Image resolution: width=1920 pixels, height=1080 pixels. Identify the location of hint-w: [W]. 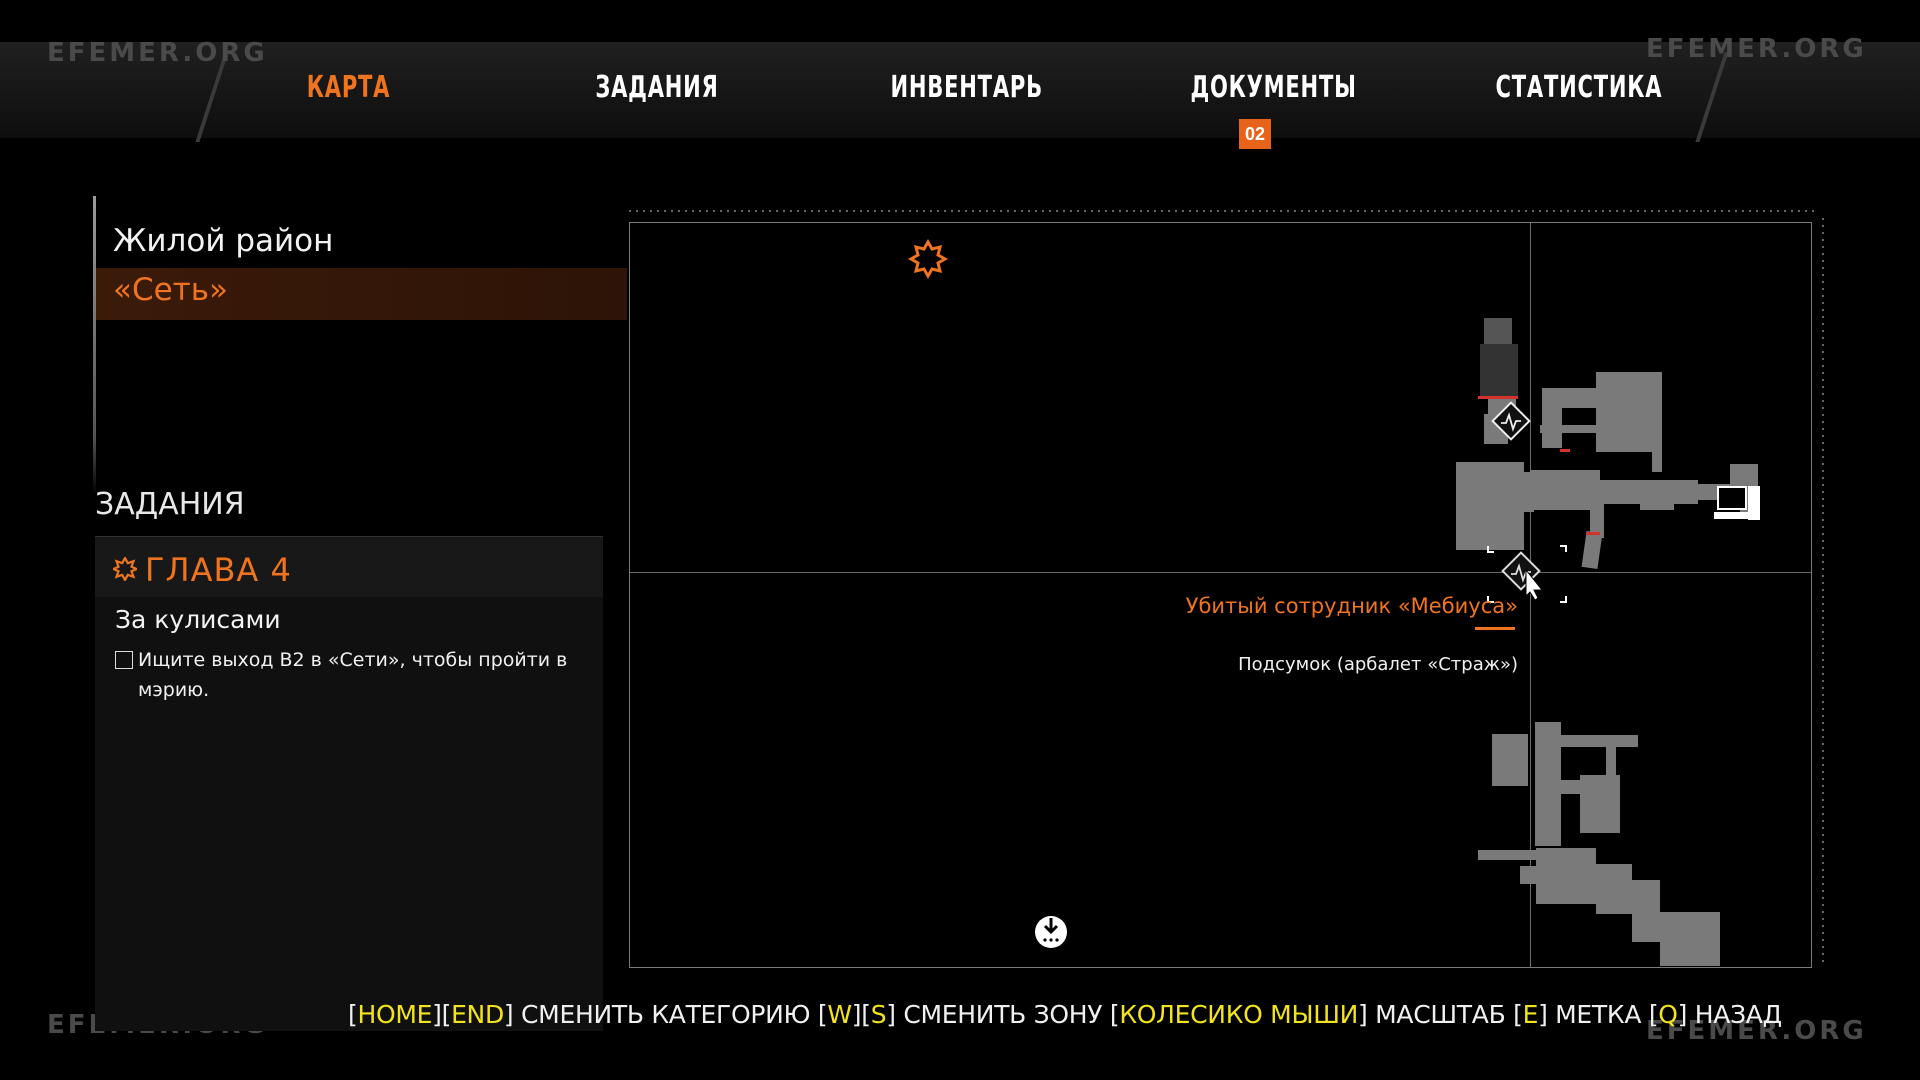
(840, 1014).